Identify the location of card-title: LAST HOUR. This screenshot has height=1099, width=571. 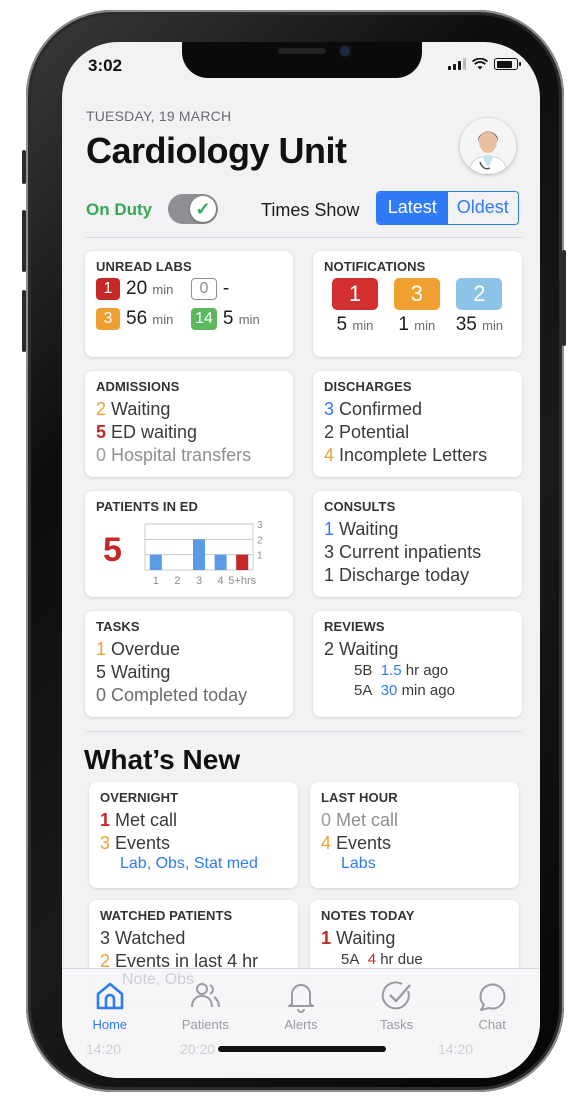
(359, 797).